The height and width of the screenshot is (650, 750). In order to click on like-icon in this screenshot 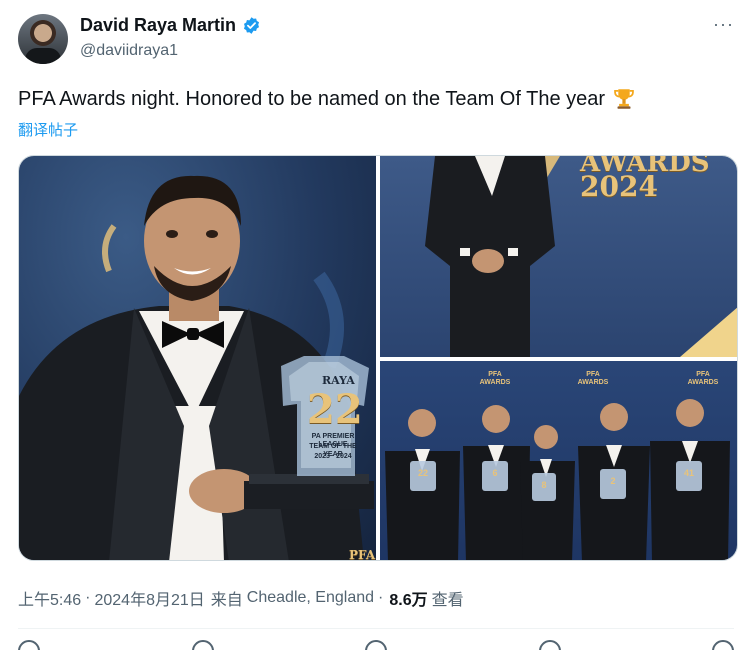, I will do `click(376, 645)`.